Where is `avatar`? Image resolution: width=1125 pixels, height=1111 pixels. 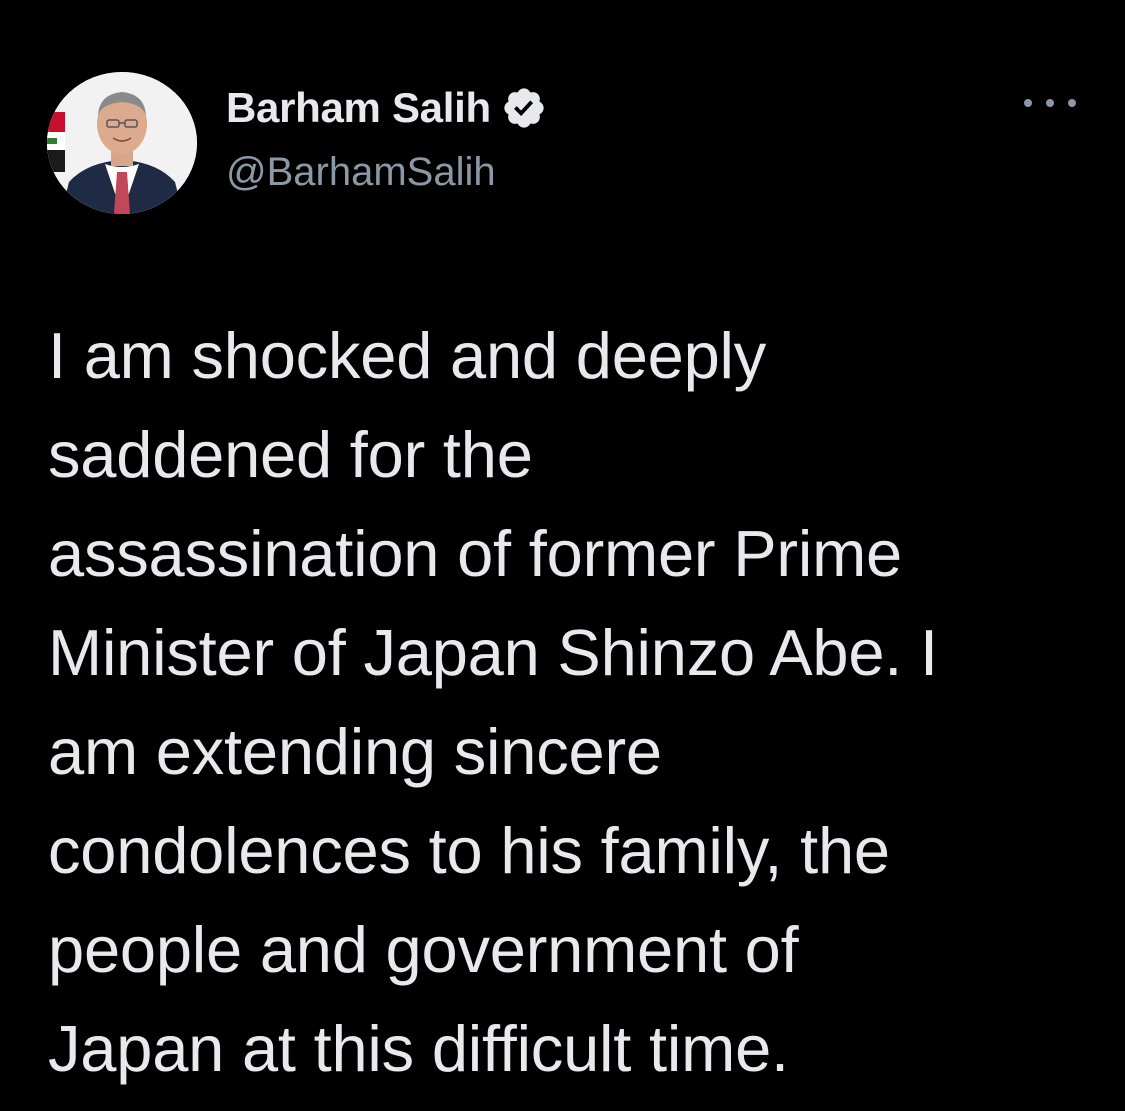 avatar is located at coordinates (122, 143).